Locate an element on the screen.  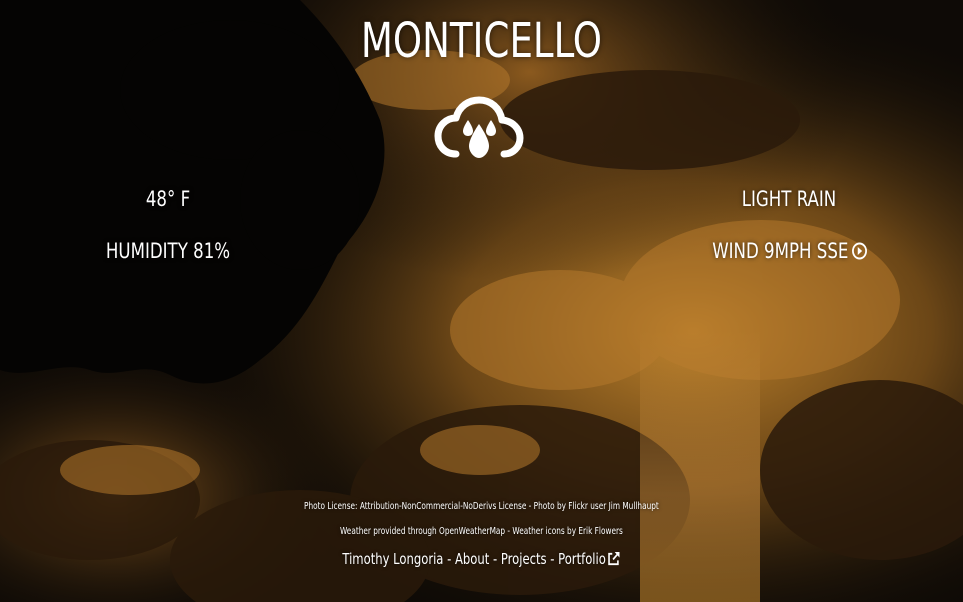
humidity-readout: HUMIDITY 81% is located at coordinates (168, 251).